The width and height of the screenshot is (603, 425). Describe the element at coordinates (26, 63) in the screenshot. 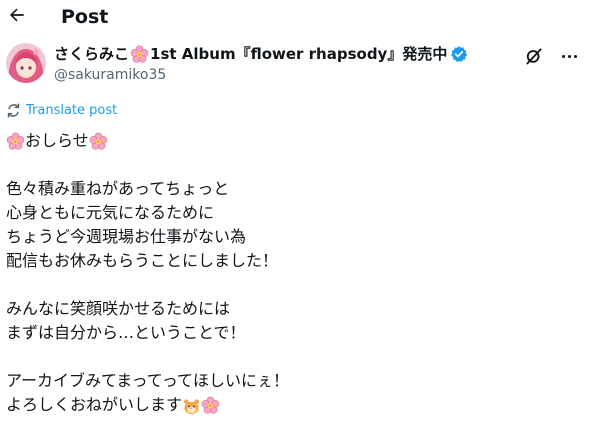

I see `author-avatar` at that location.